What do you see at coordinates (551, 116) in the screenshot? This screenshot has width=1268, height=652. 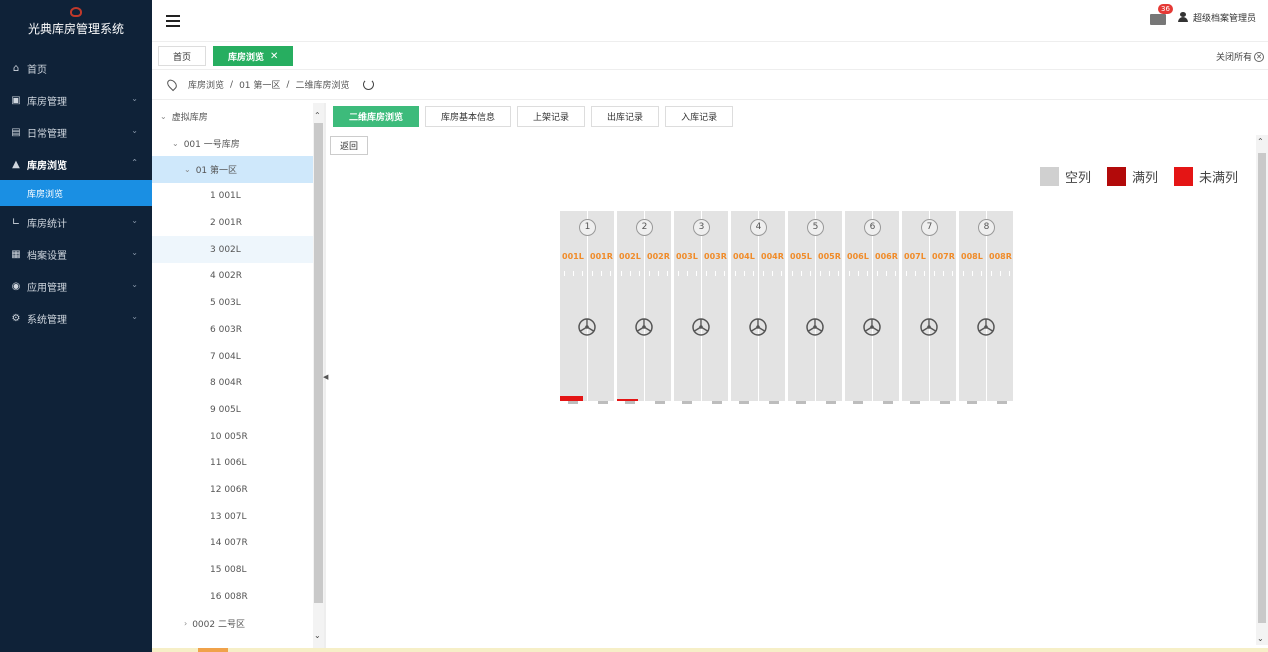 I see `tab-shelving-records: 上架记录` at bounding box center [551, 116].